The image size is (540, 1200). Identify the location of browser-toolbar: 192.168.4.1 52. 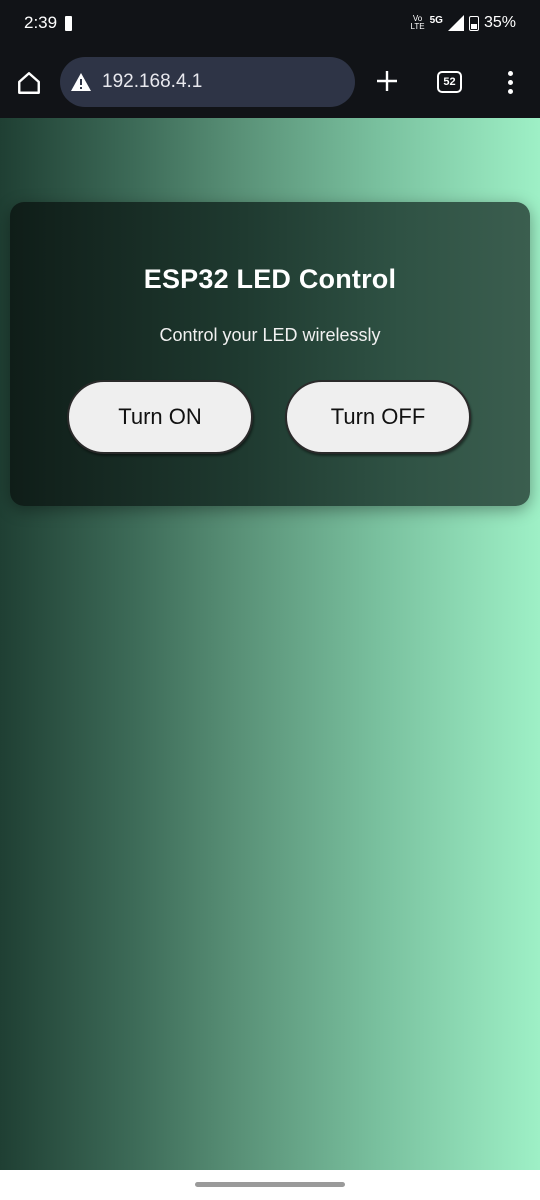
(270, 82).